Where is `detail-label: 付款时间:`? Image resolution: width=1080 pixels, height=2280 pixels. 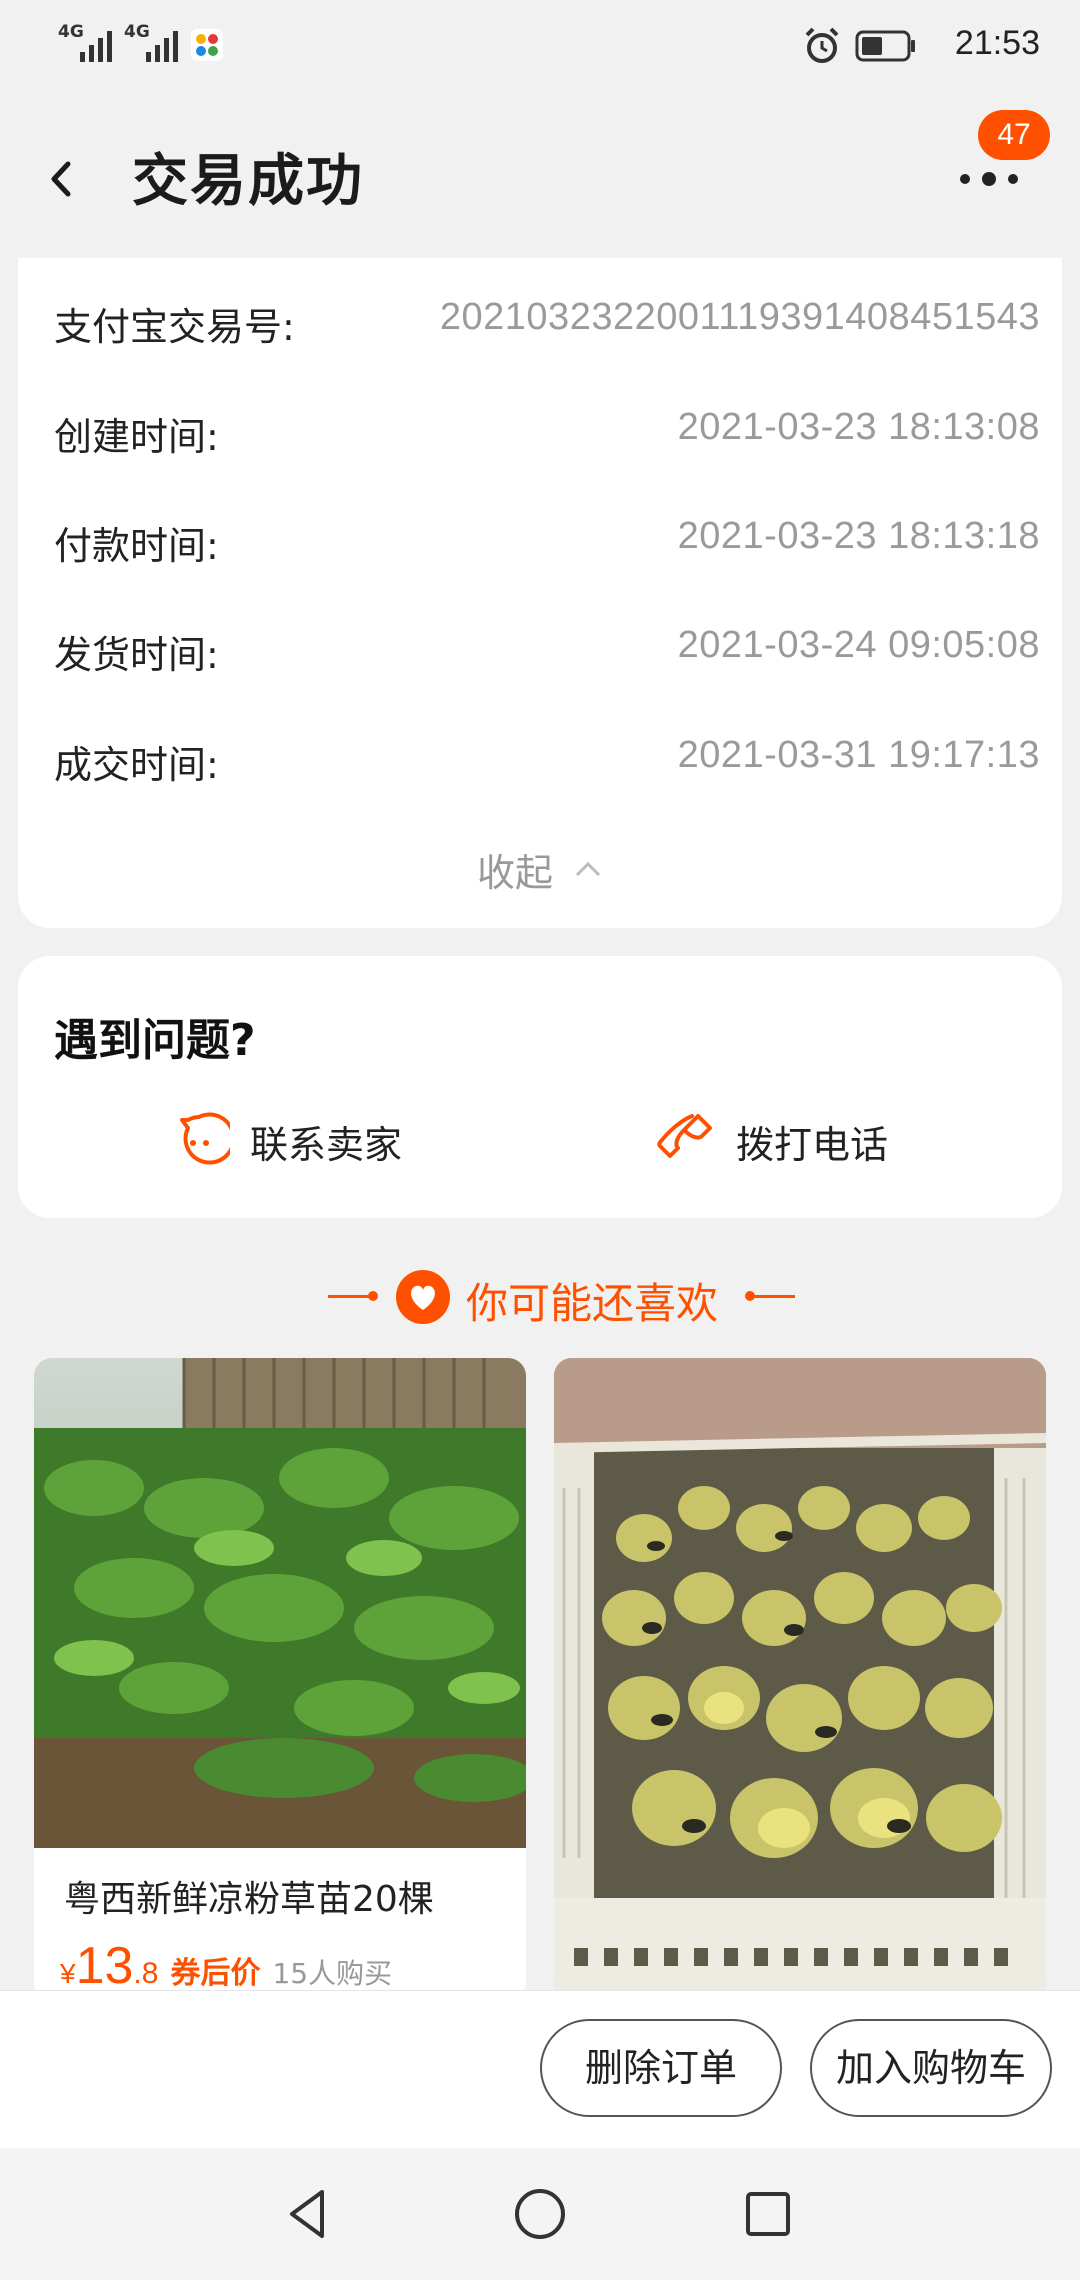
detail-label: 付款时间: is located at coordinates (136, 546).